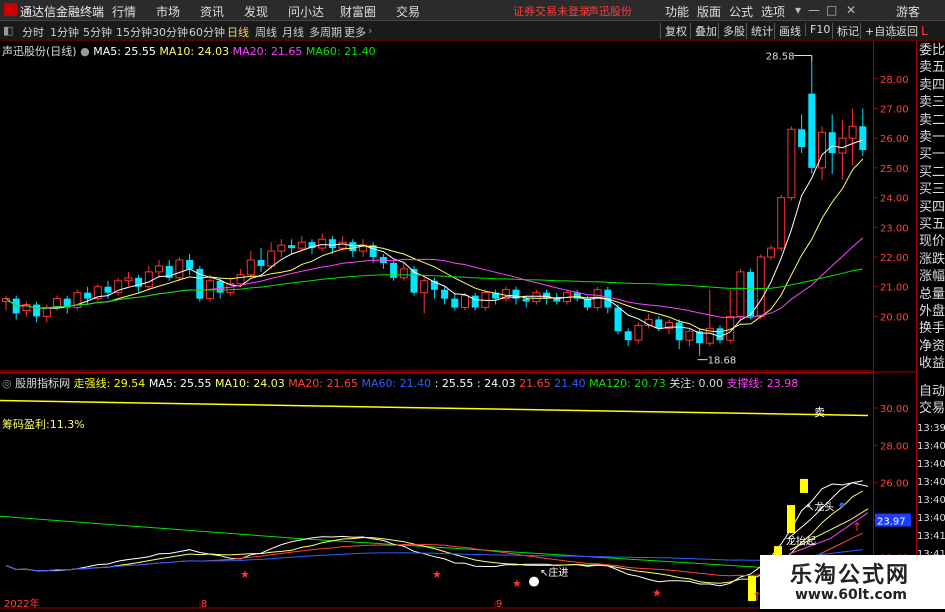 The height and width of the screenshot is (612, 945). What do you see at coordinates (932, 68) in the screenshot?
I see `quote-field-label: 卖五` at bounding box center [932, 68].